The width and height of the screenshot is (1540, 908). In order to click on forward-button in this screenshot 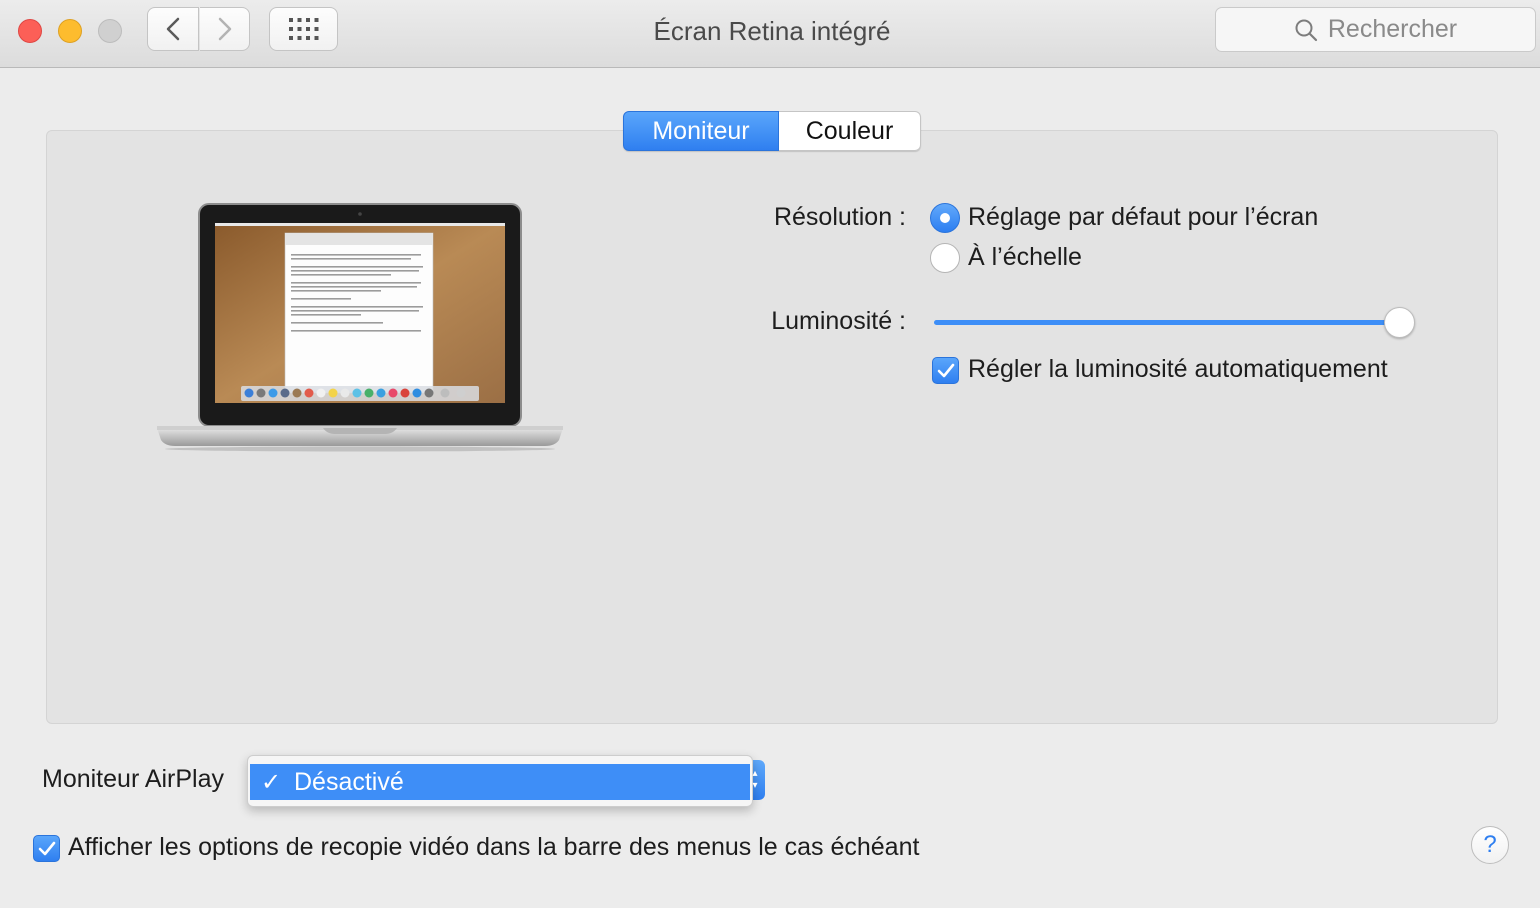, I will do `click(225, 29)`.